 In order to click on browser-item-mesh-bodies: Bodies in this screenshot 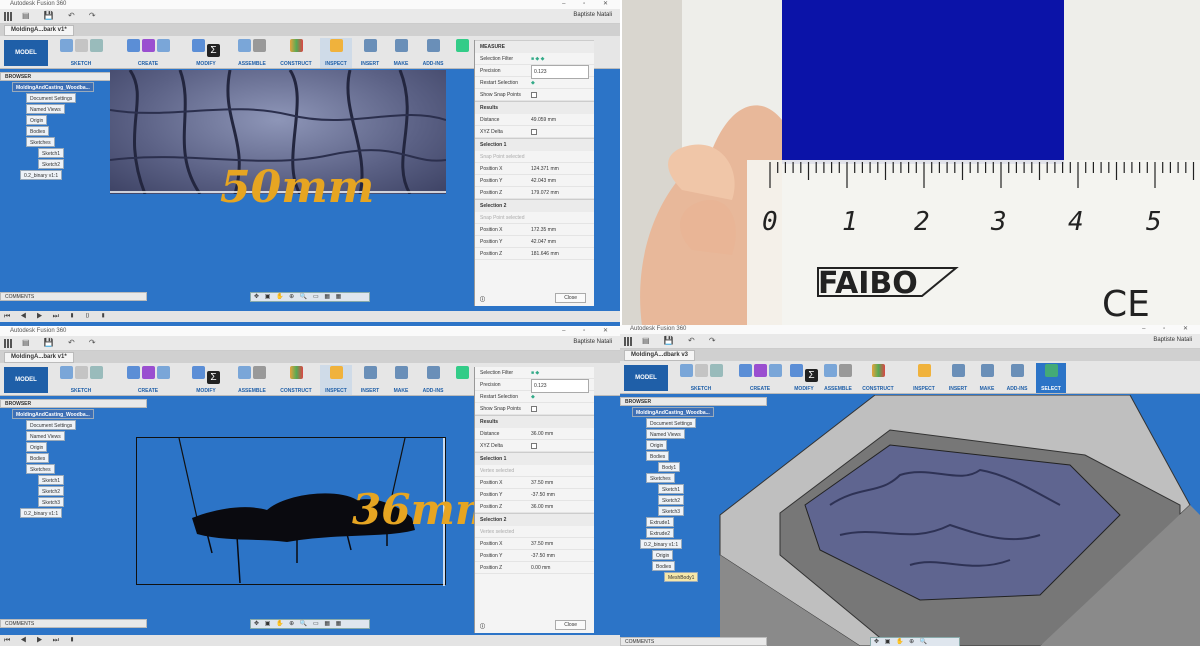, I will do `click(664, 566)`.